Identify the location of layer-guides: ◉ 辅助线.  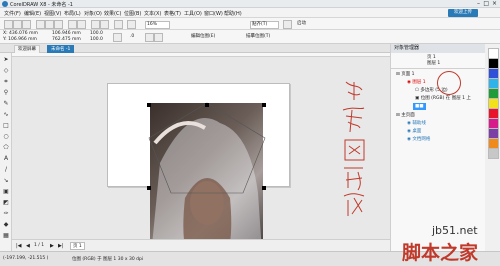
(416, 123).